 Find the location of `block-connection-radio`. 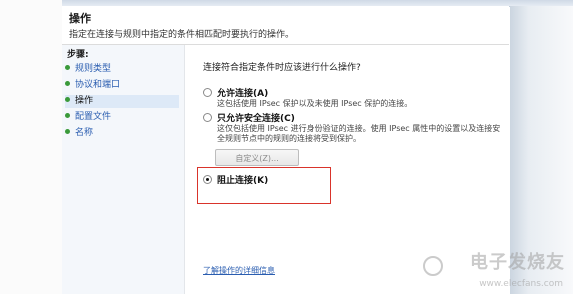

block-connection-radio is located at coordinates (207, 179).